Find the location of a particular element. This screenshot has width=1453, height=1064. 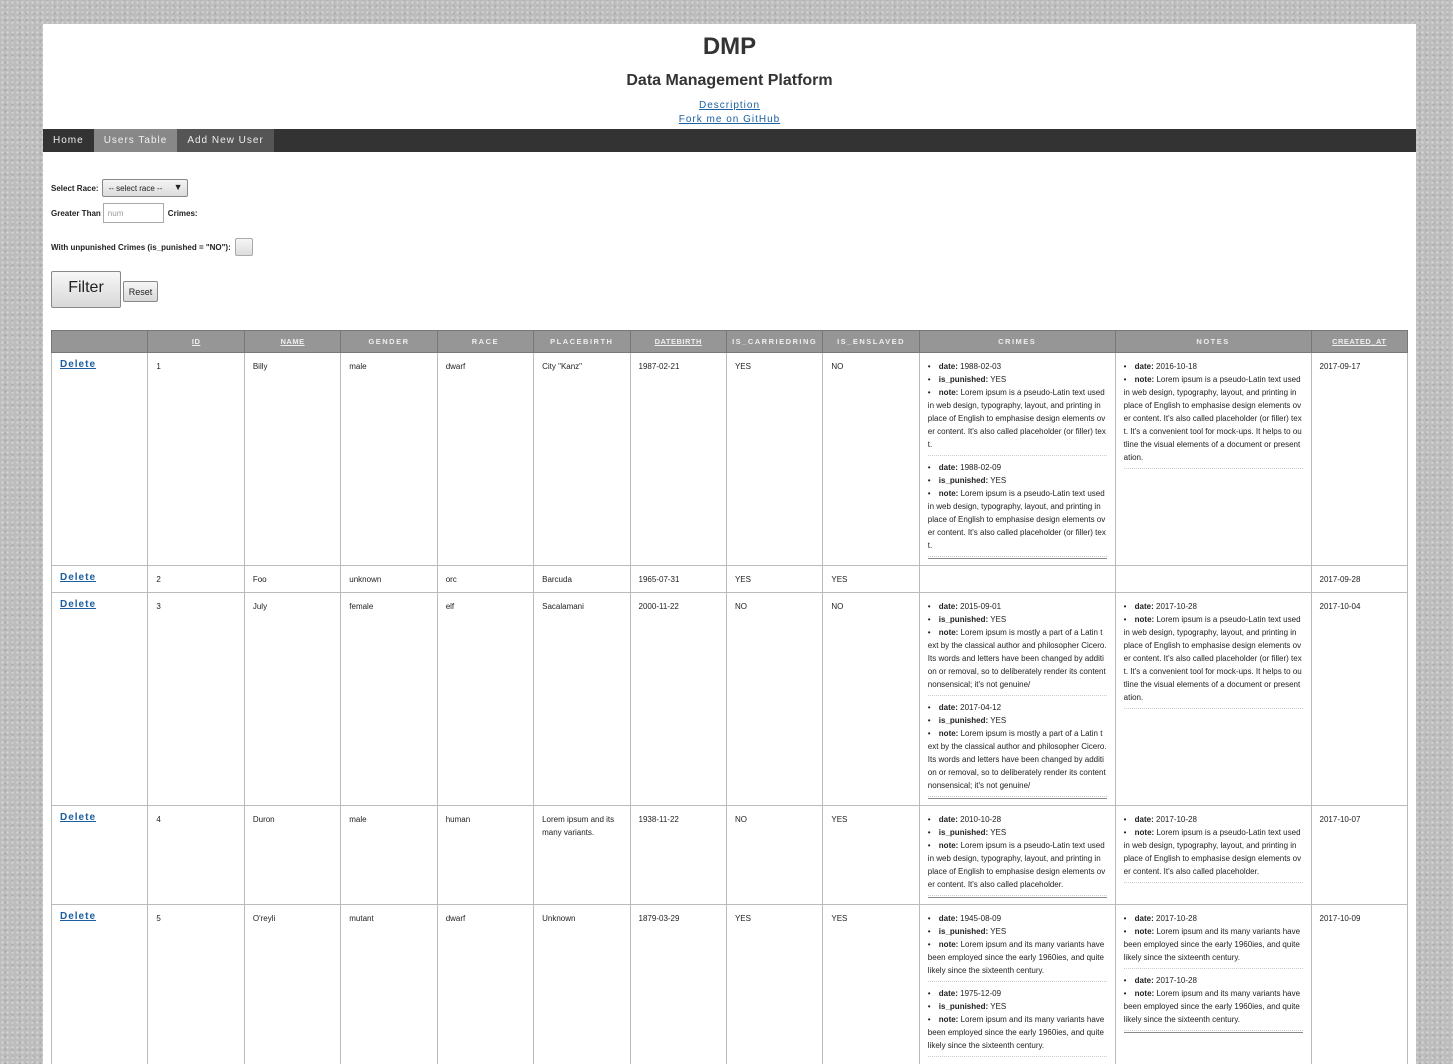

cell-name: O'reyli is located at coordinates (292, 984).